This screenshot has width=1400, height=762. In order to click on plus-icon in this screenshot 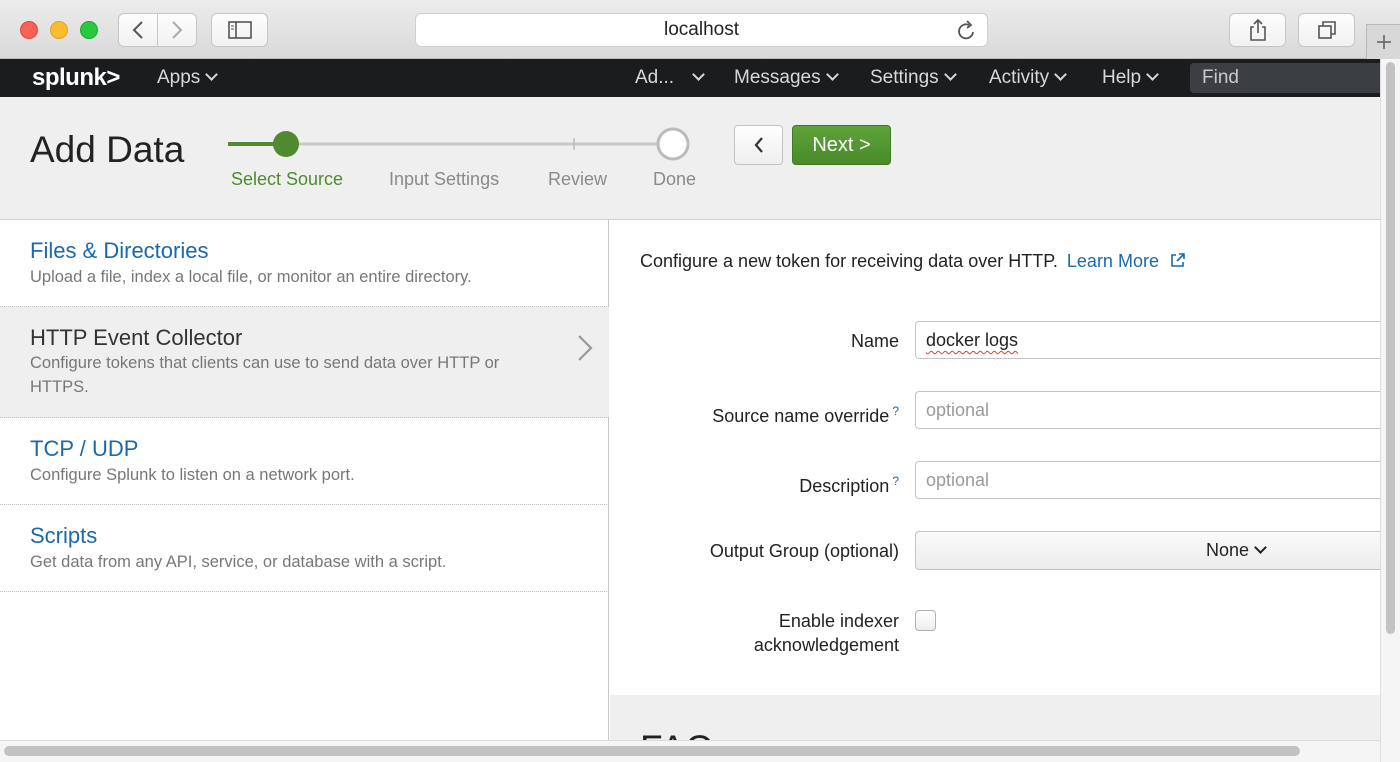, I will do `click(1383, 42)`.